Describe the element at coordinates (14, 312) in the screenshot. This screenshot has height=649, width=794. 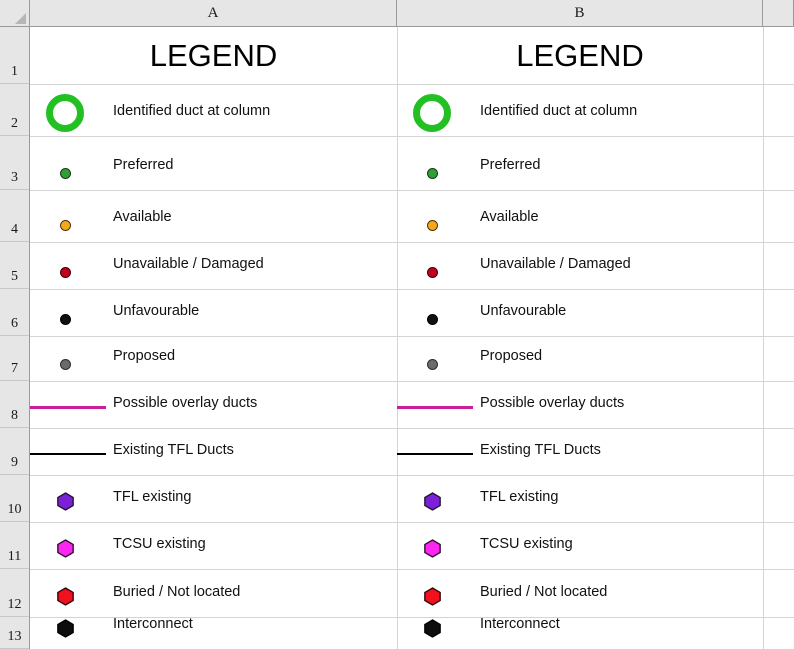
I see `row-header-6: 6` at that location.